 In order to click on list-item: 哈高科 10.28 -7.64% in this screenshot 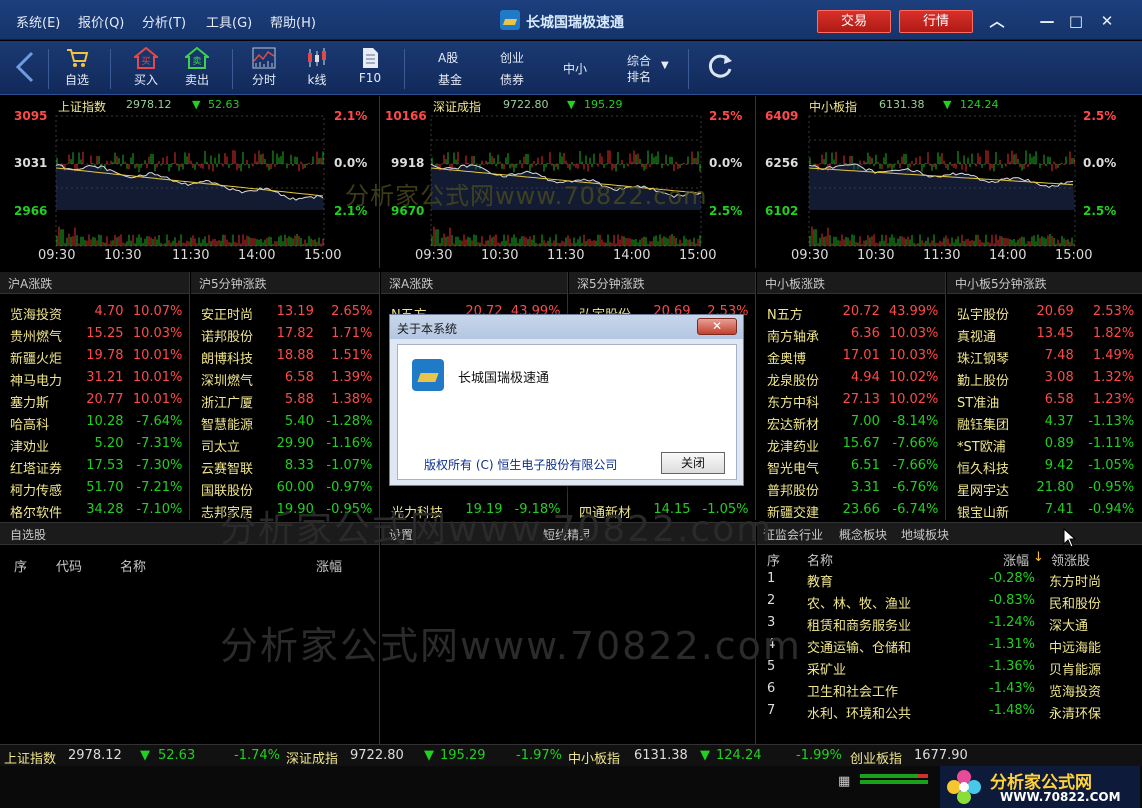, I will do `click(94, 422)`.